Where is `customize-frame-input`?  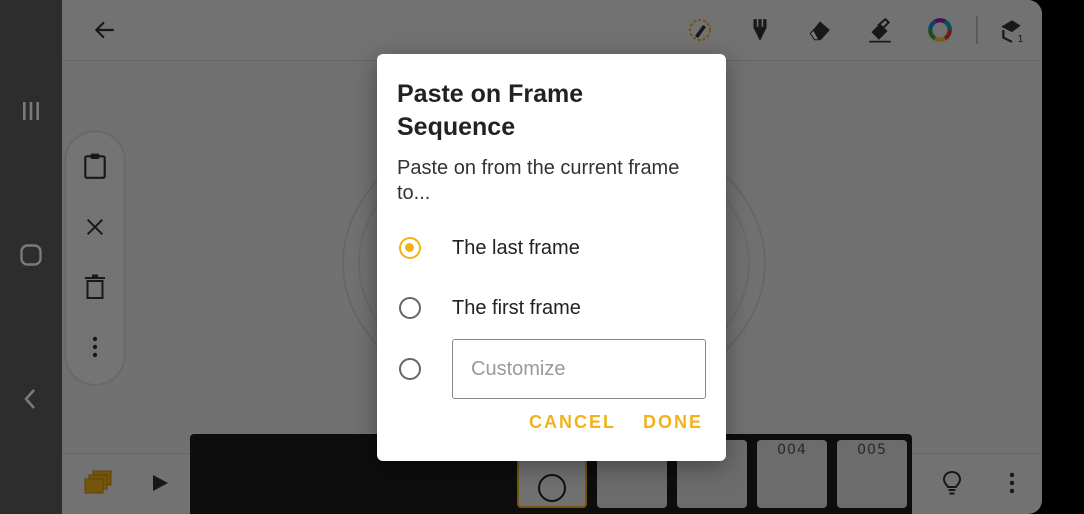 customize-frame-input is located at coordinates (579, 369).